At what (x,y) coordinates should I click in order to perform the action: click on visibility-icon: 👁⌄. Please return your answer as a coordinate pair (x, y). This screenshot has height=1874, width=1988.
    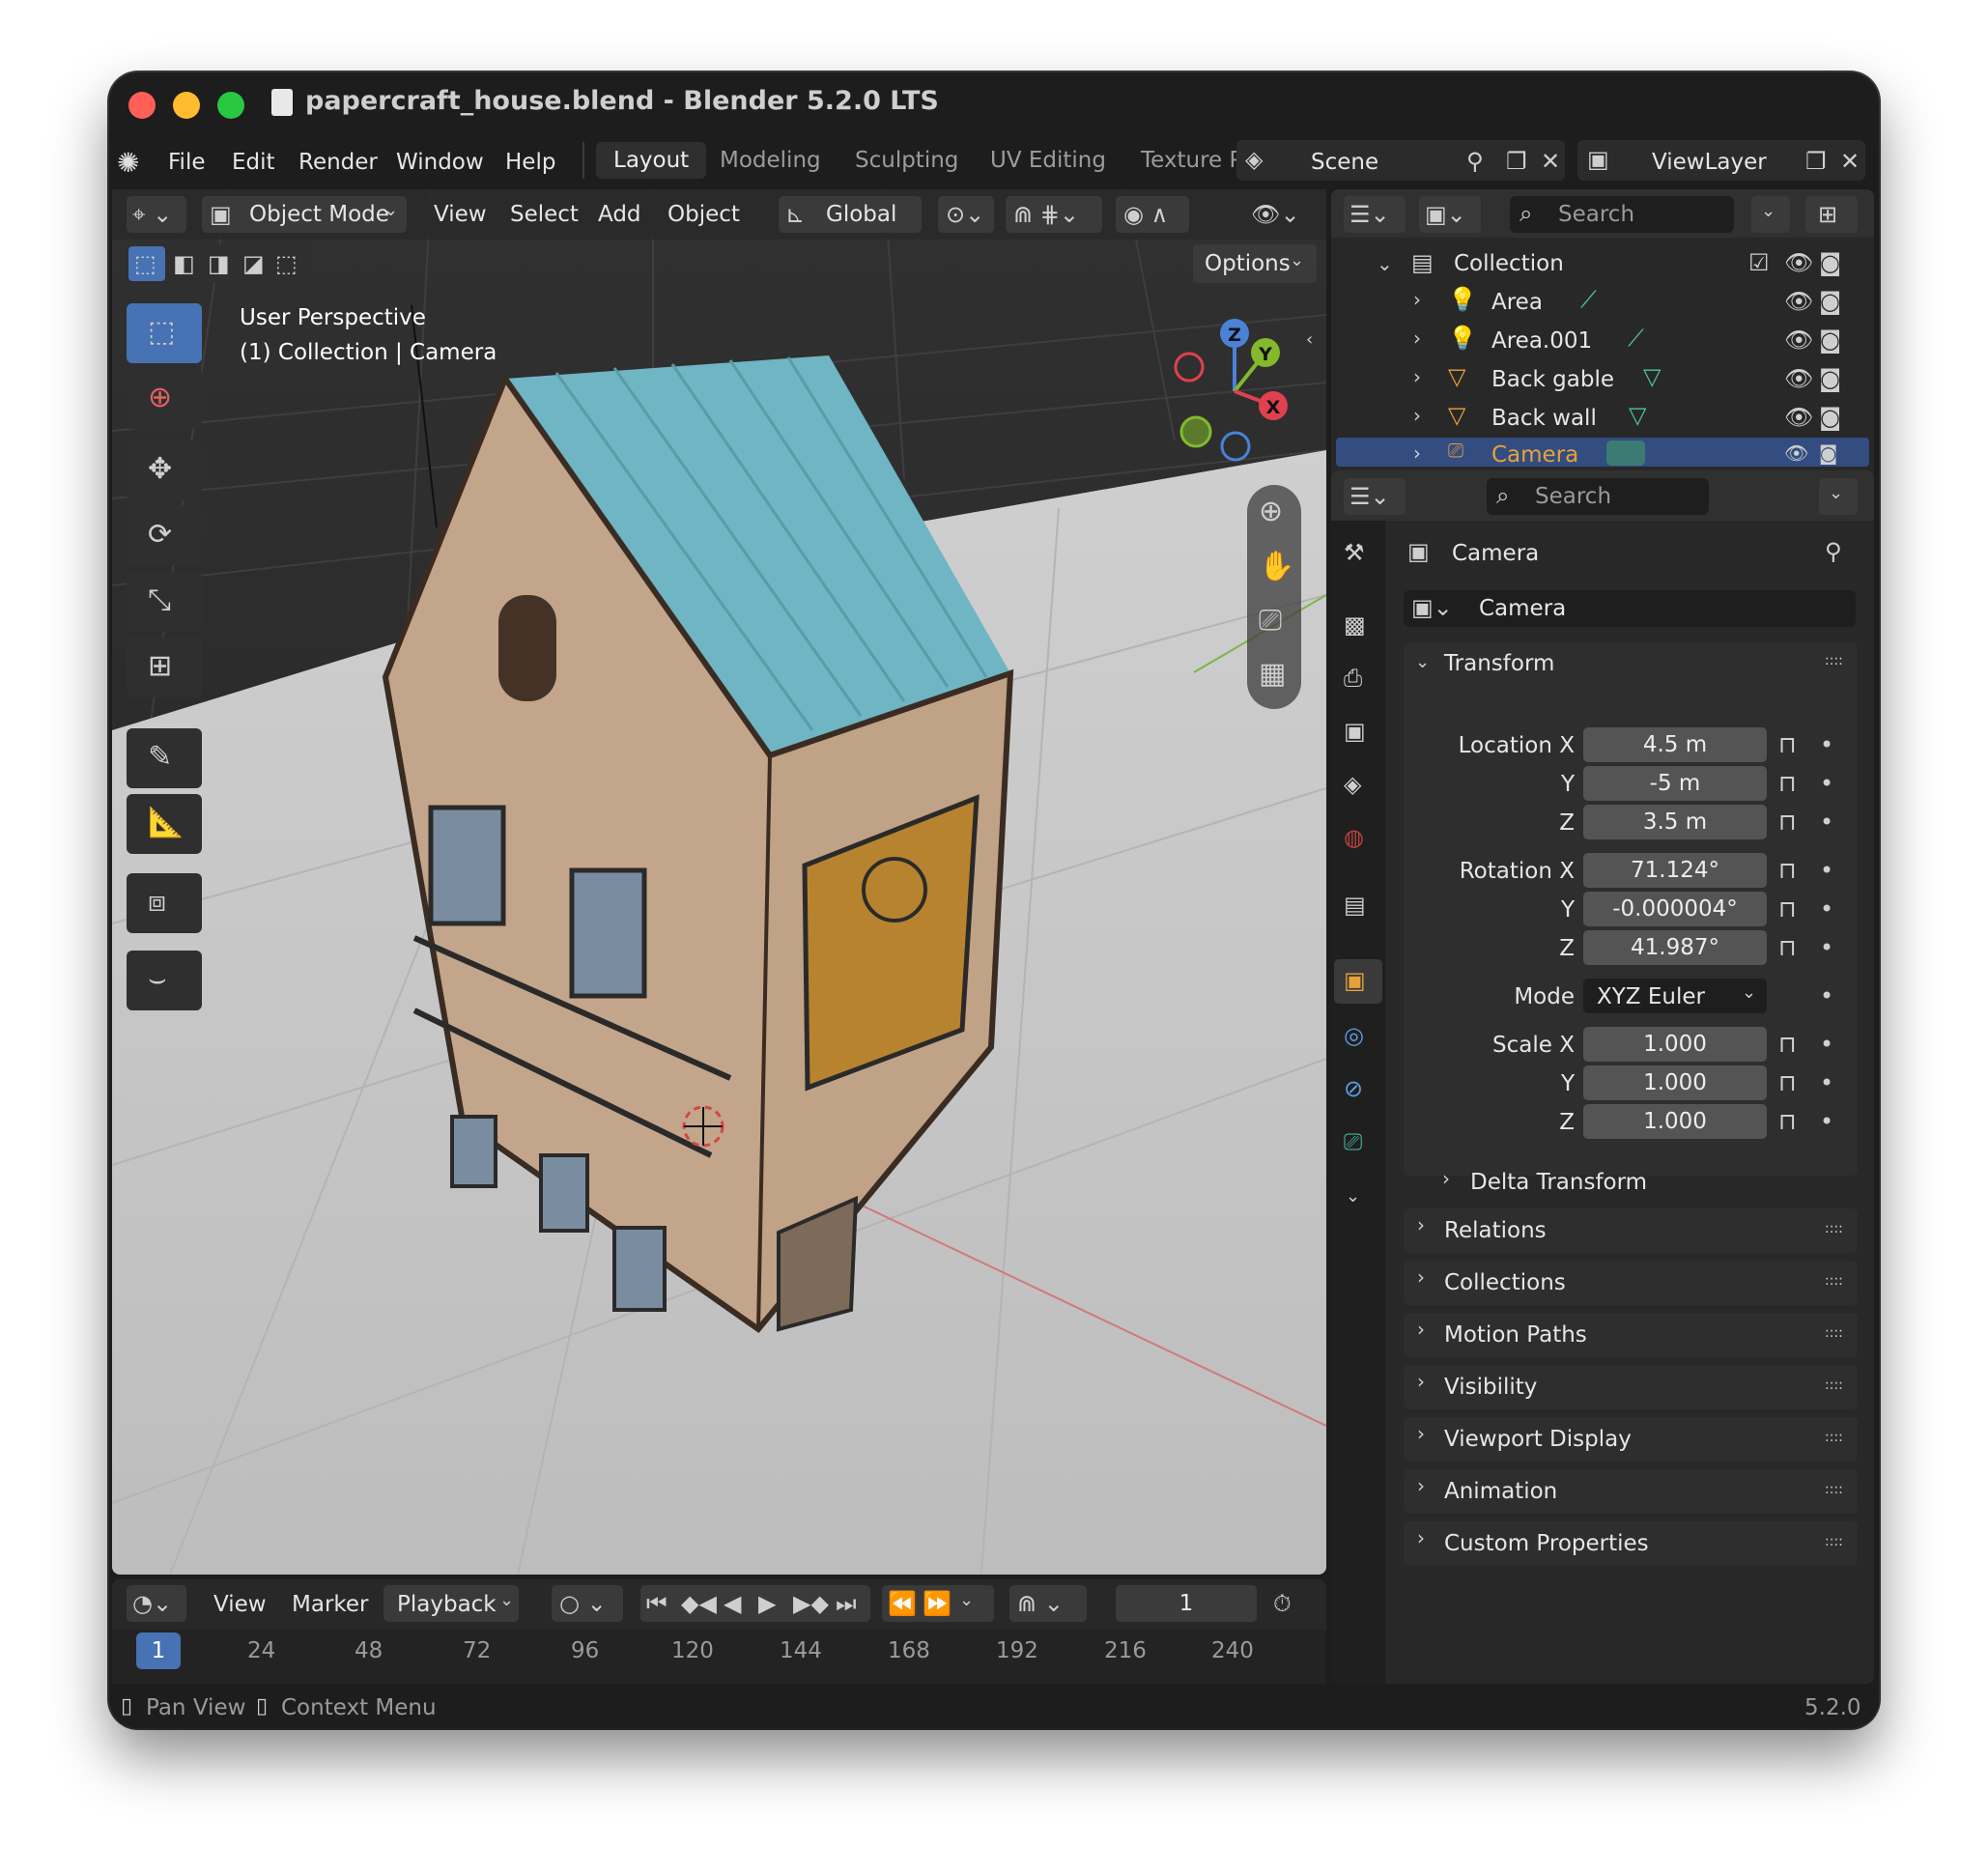
    Looking at the image, I should click on (1275, 214).